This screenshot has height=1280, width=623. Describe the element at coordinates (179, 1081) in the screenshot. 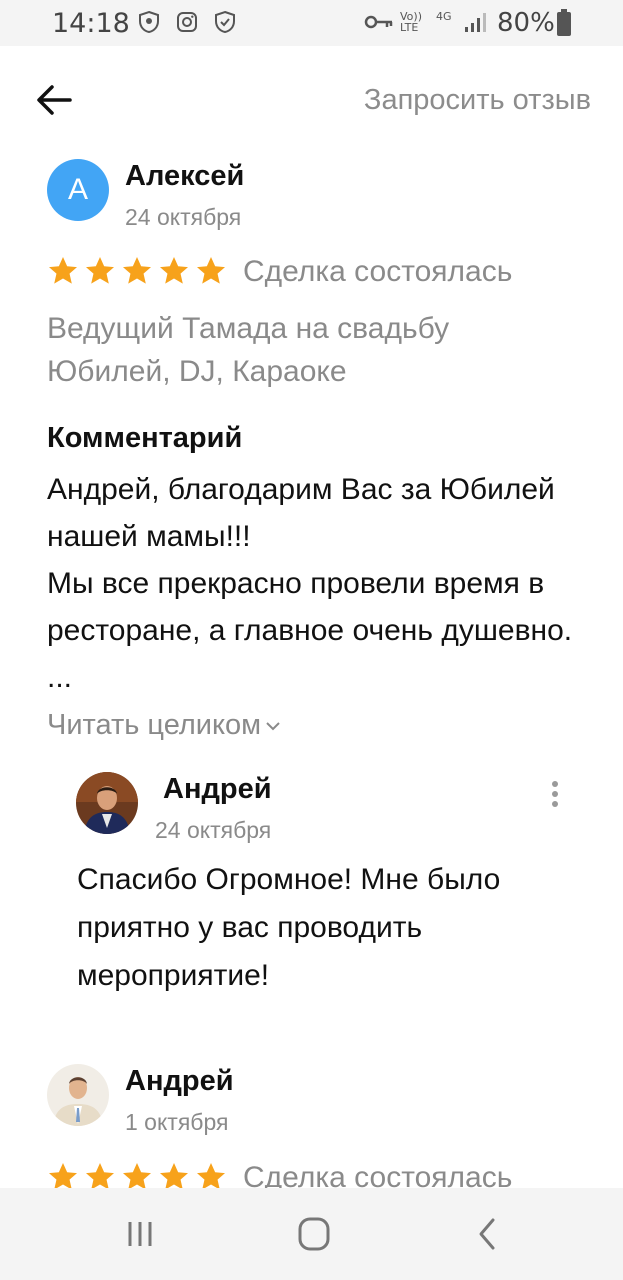

I see `review-author: Андрей` at that location.